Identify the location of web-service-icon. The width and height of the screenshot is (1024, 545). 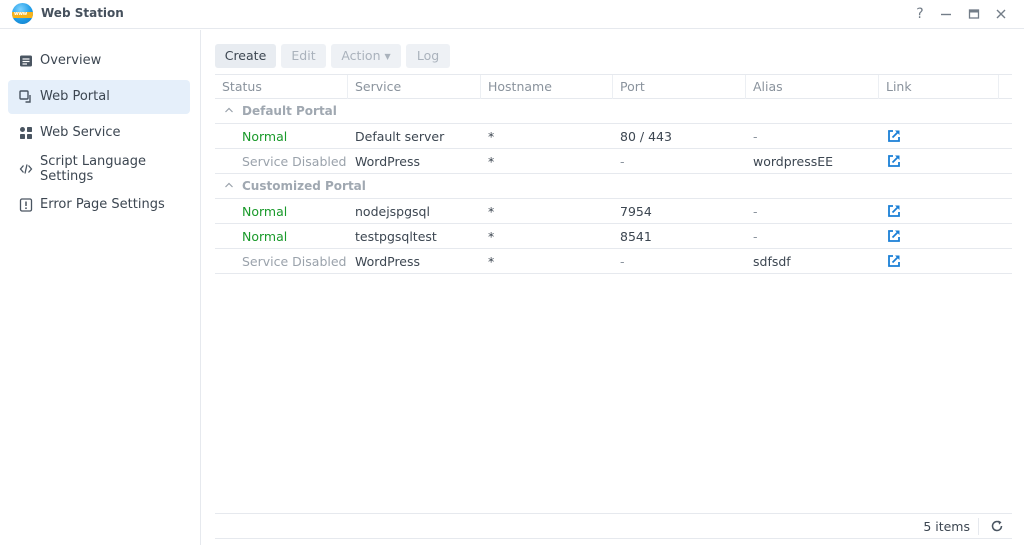
(26, 133).